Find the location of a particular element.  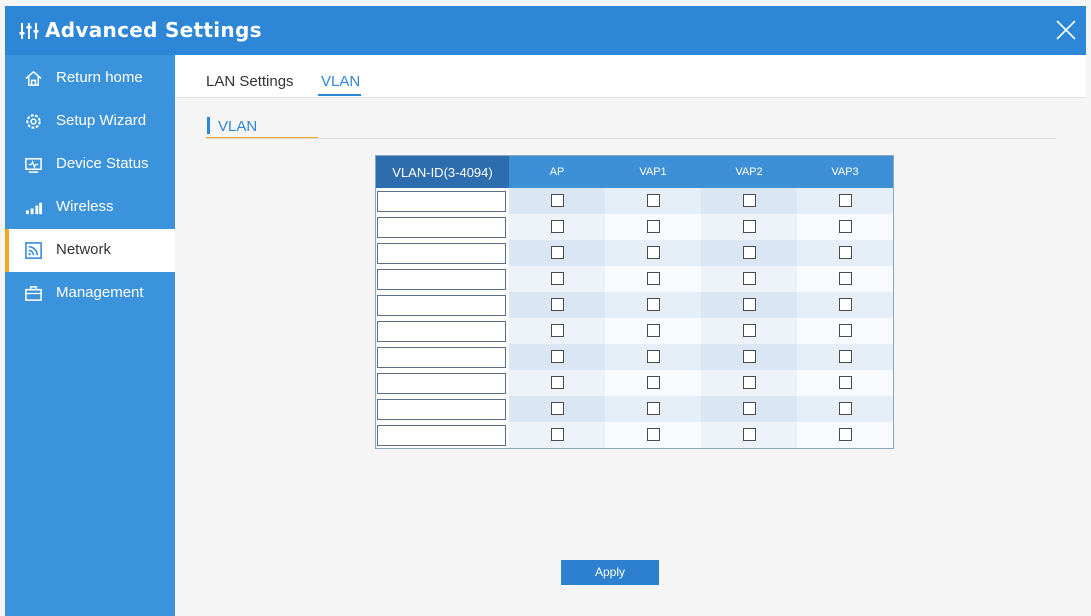

sidebar-item-wireless: Wireless is located at coordinates (90, 207).